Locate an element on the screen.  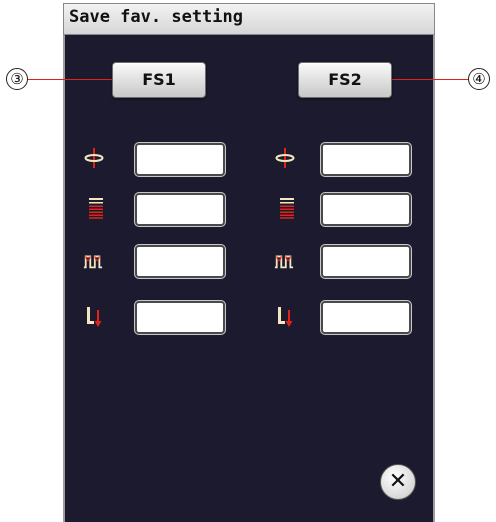
fs2-thread-tension-field is located at coordinates (366, 159).